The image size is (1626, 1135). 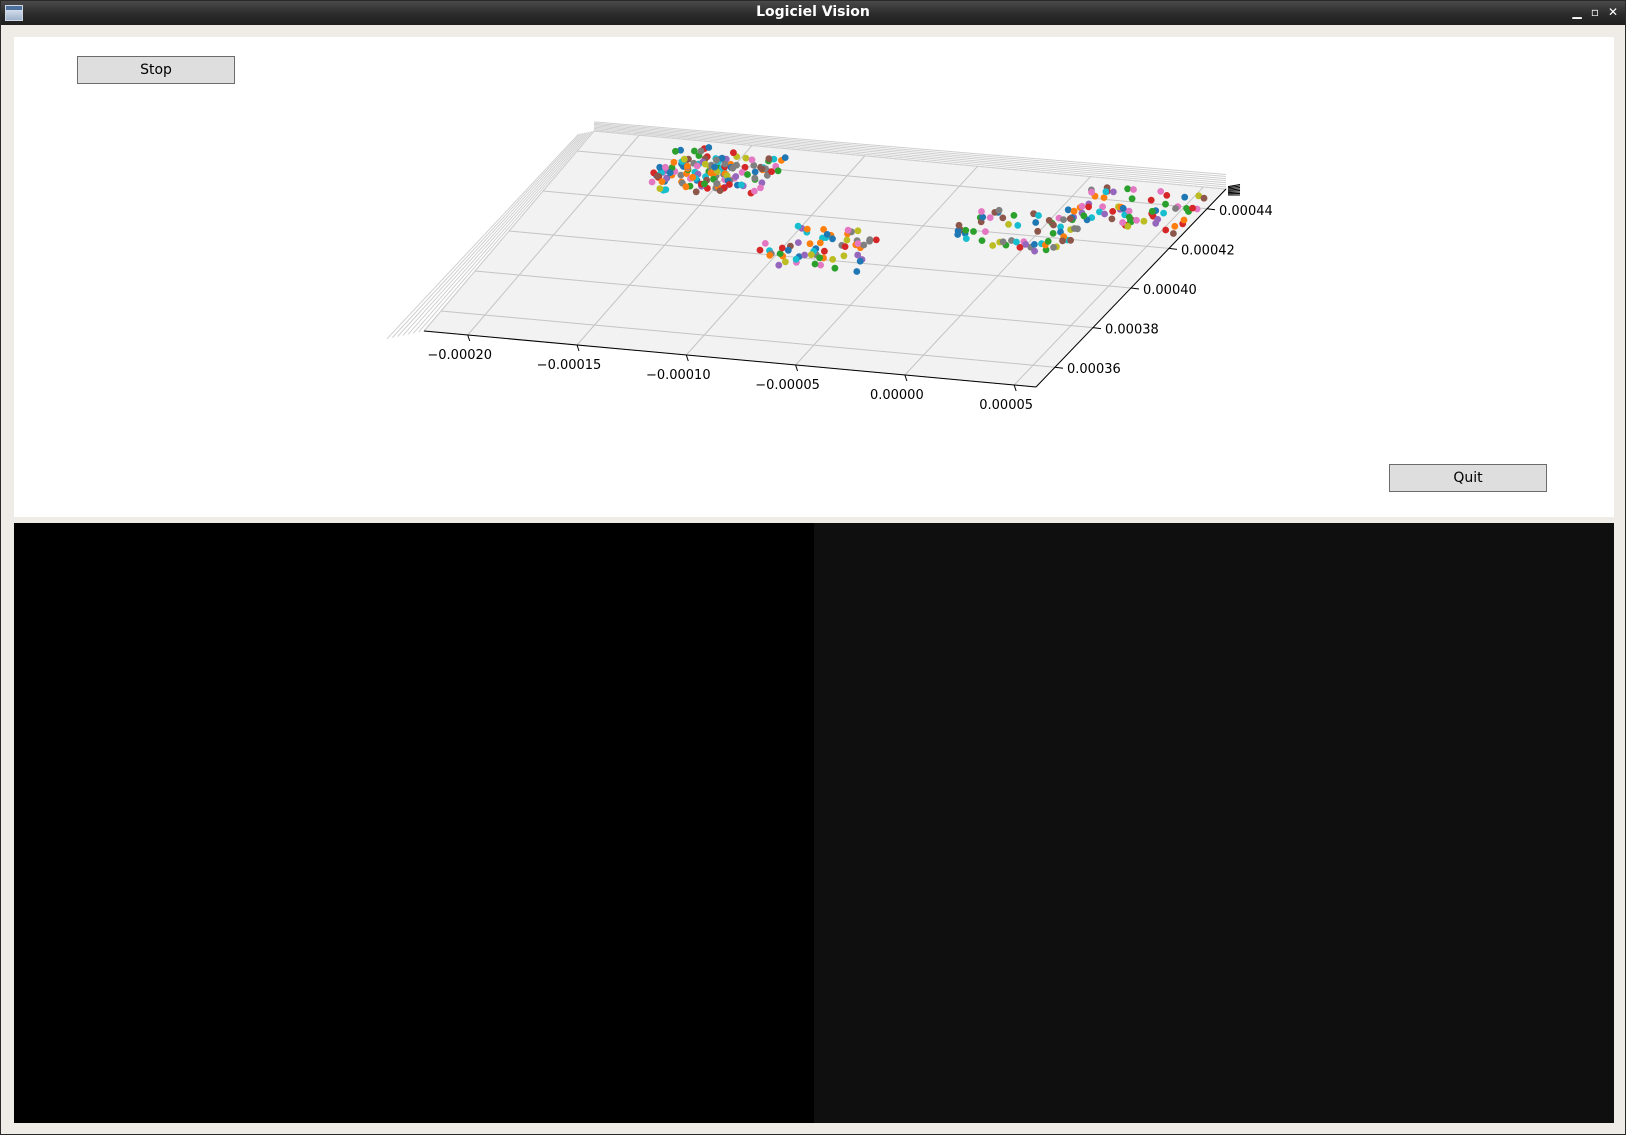 What do you see at coordinates (569, 365) in the screenshot?
I see `x-tick-label: −0.00015` at bounding box center [569, 365].